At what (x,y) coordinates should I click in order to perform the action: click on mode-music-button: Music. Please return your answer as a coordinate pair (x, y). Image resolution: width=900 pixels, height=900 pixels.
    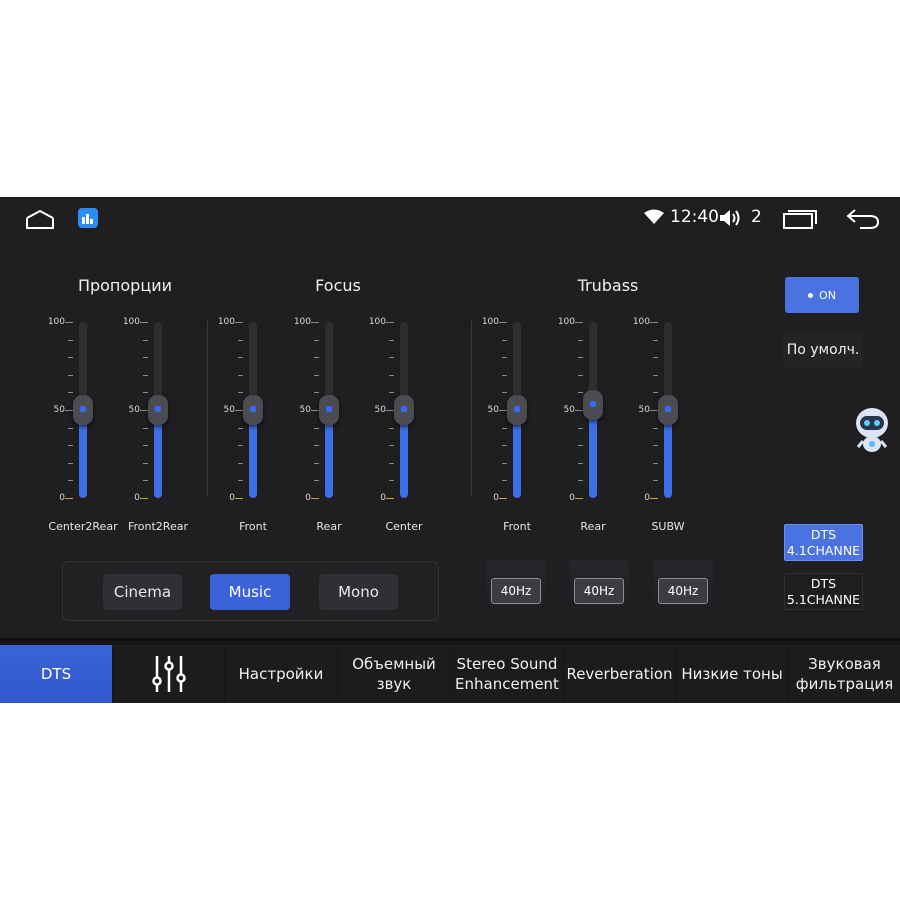
    Looking at the image, I should click on (250, 592).